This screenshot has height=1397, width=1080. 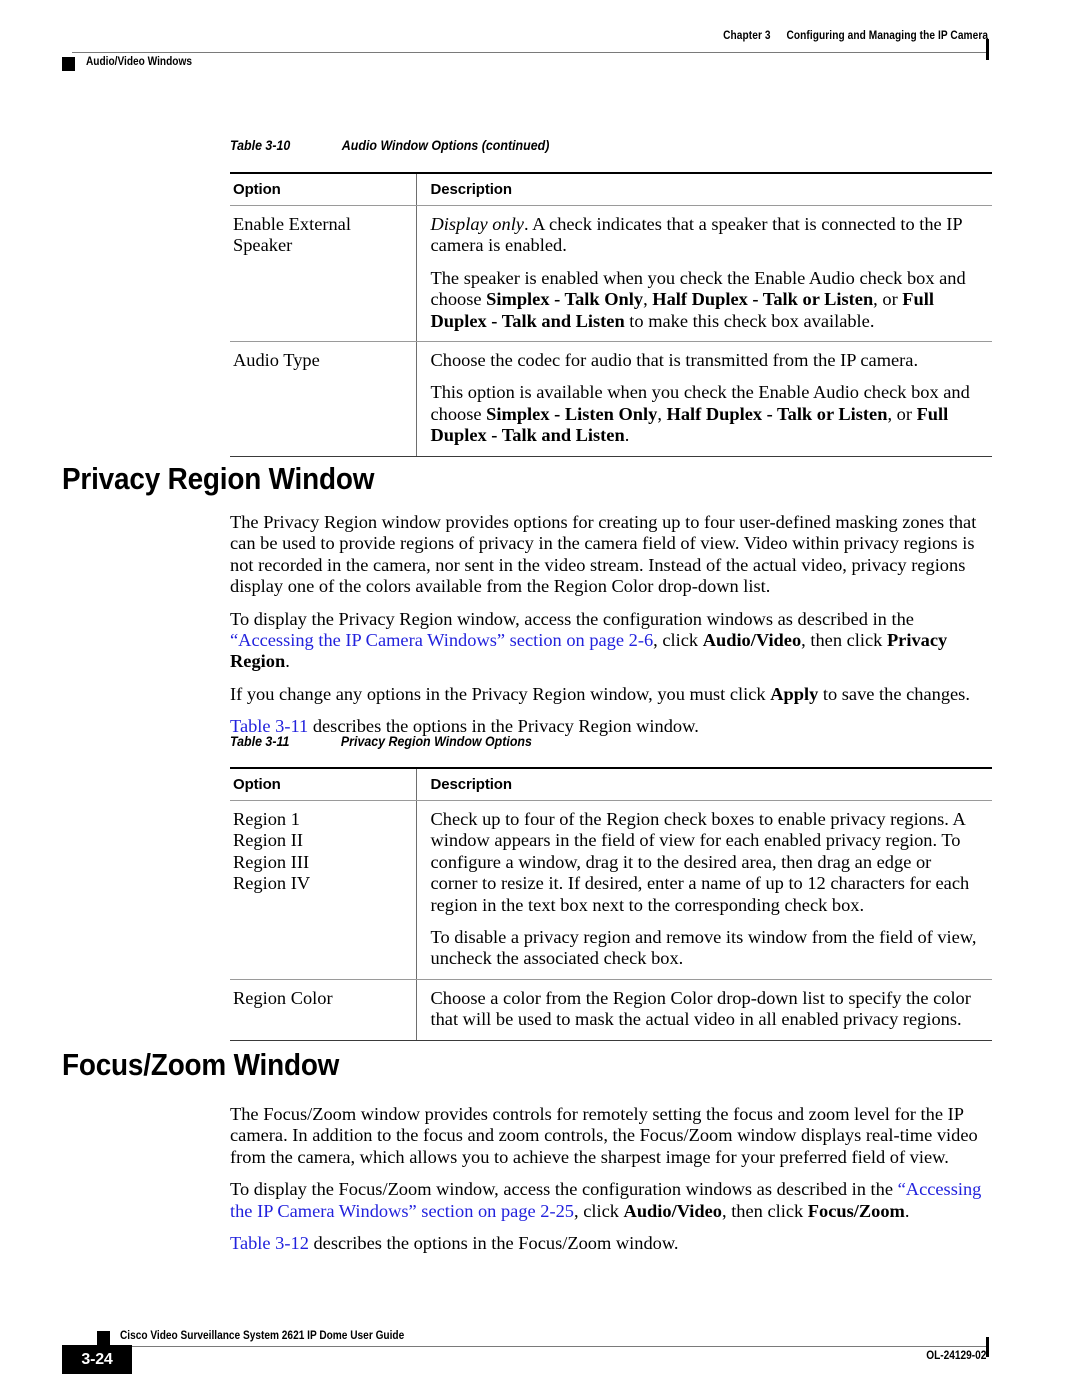 What do you see at coordinates (272, 883) in the screenshot?
I see `option-line: Region IV` at bounding box center [272, 883].